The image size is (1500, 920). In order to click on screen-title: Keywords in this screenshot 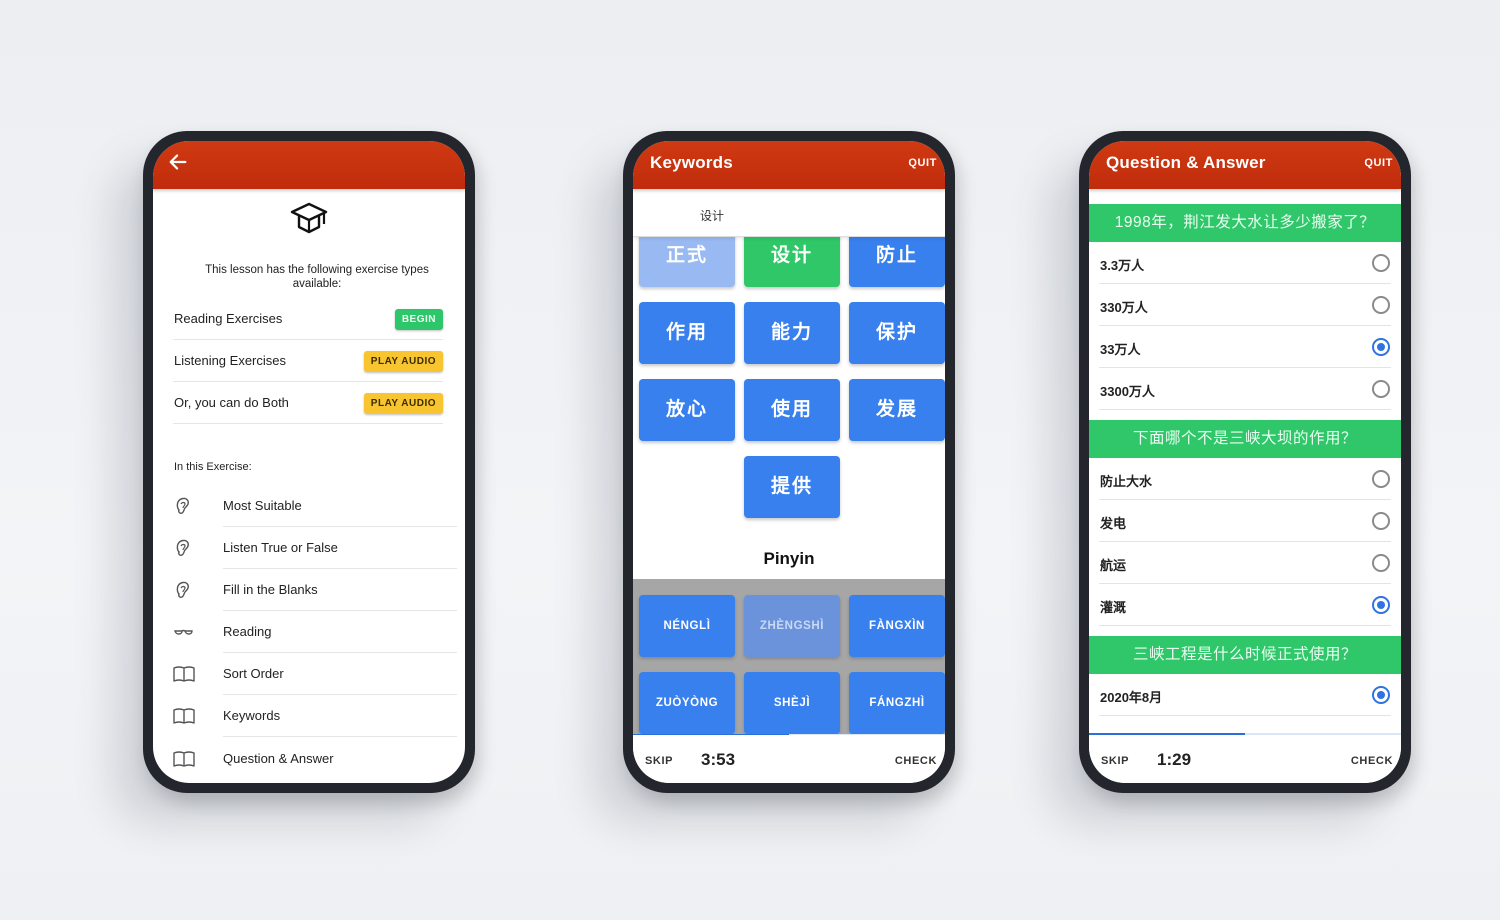, I will do `click(691, 162)`.